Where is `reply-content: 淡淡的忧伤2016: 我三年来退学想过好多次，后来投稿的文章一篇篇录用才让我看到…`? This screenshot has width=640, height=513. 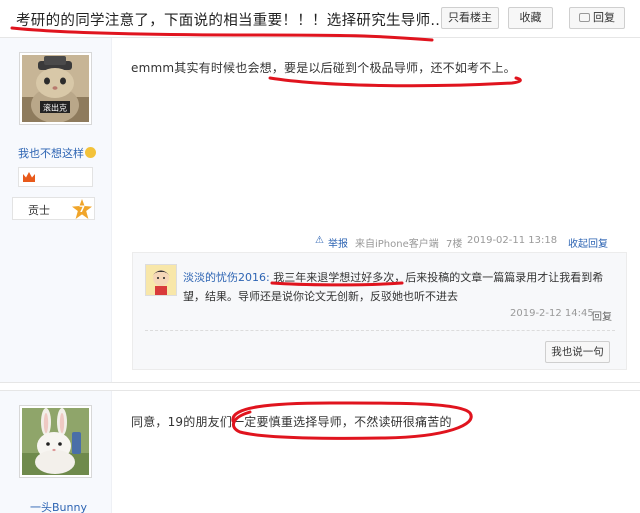 reply-content: 淡淡的忧伤2016: 我三年来退学想过好多次，后来投稿的文章一篇篇录用才让我看到… is located at coordinates (399, 287).